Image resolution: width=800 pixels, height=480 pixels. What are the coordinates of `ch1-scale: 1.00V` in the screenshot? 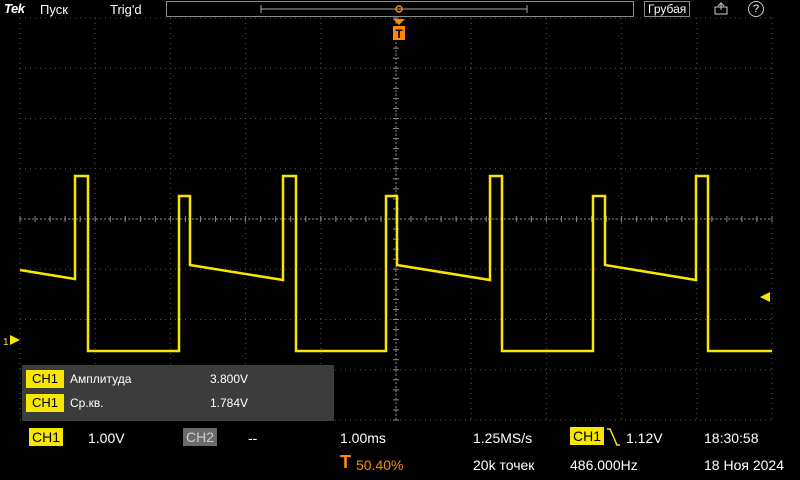 It's located at (106, 438).